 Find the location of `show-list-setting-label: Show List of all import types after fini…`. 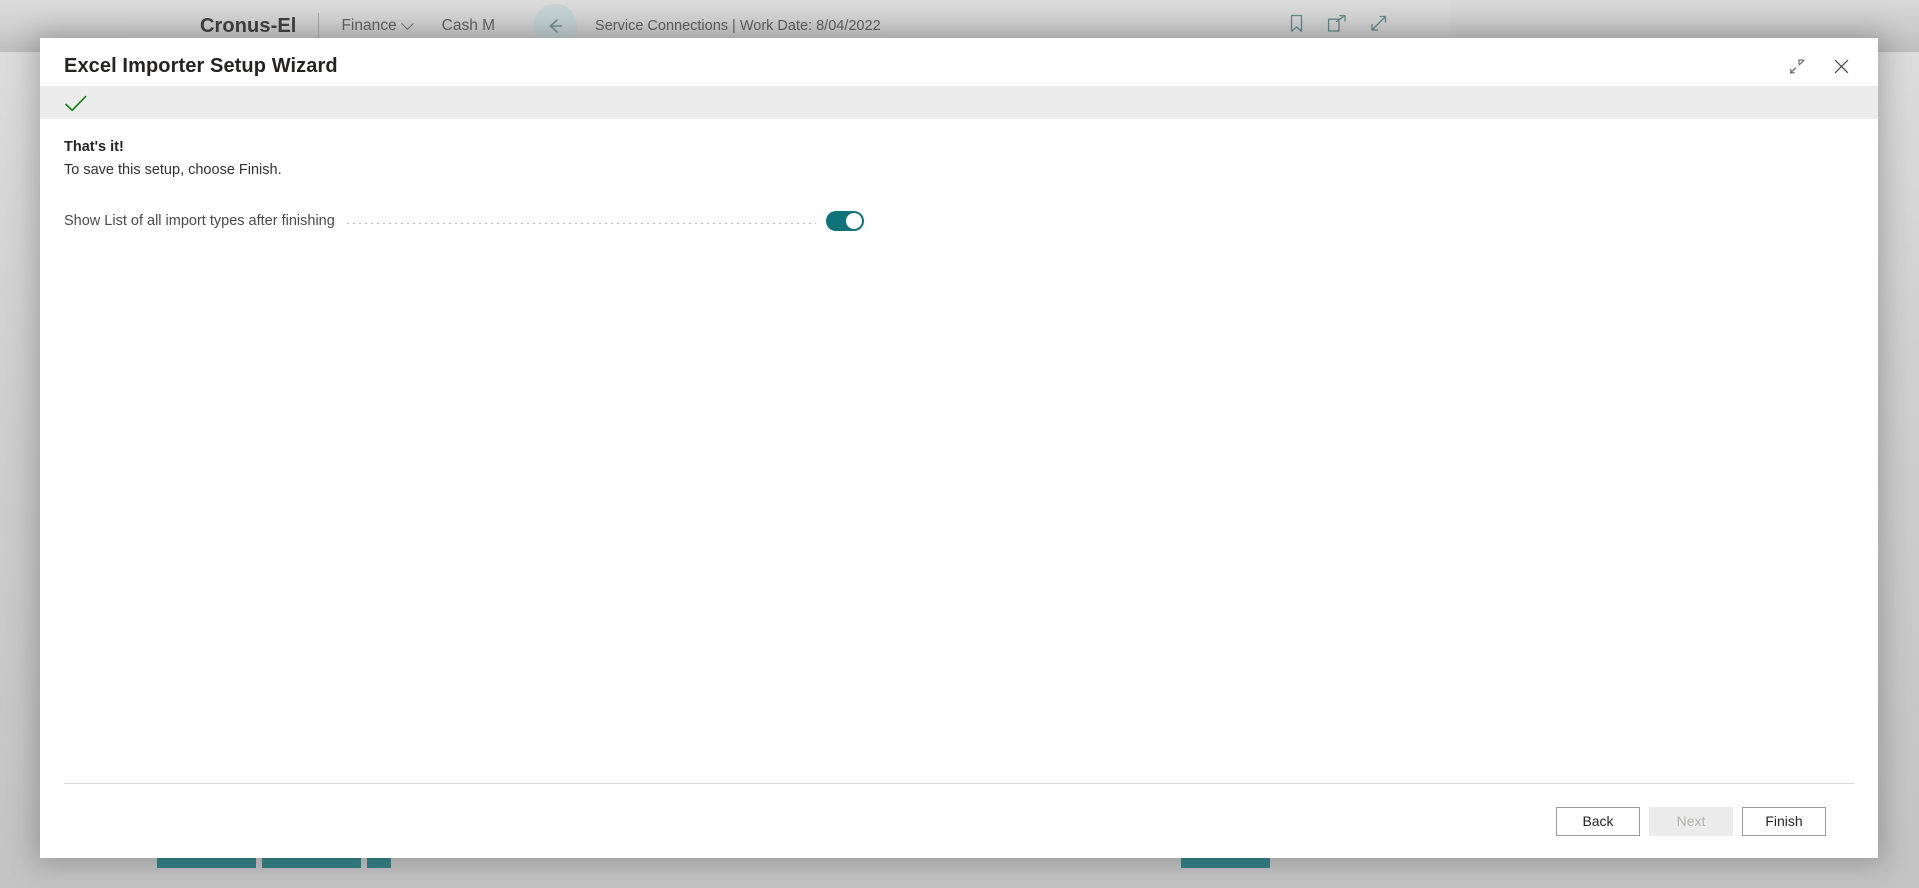

show-list-setting-label: Show List of all import types after fini… is located at coordinates (199, 221).